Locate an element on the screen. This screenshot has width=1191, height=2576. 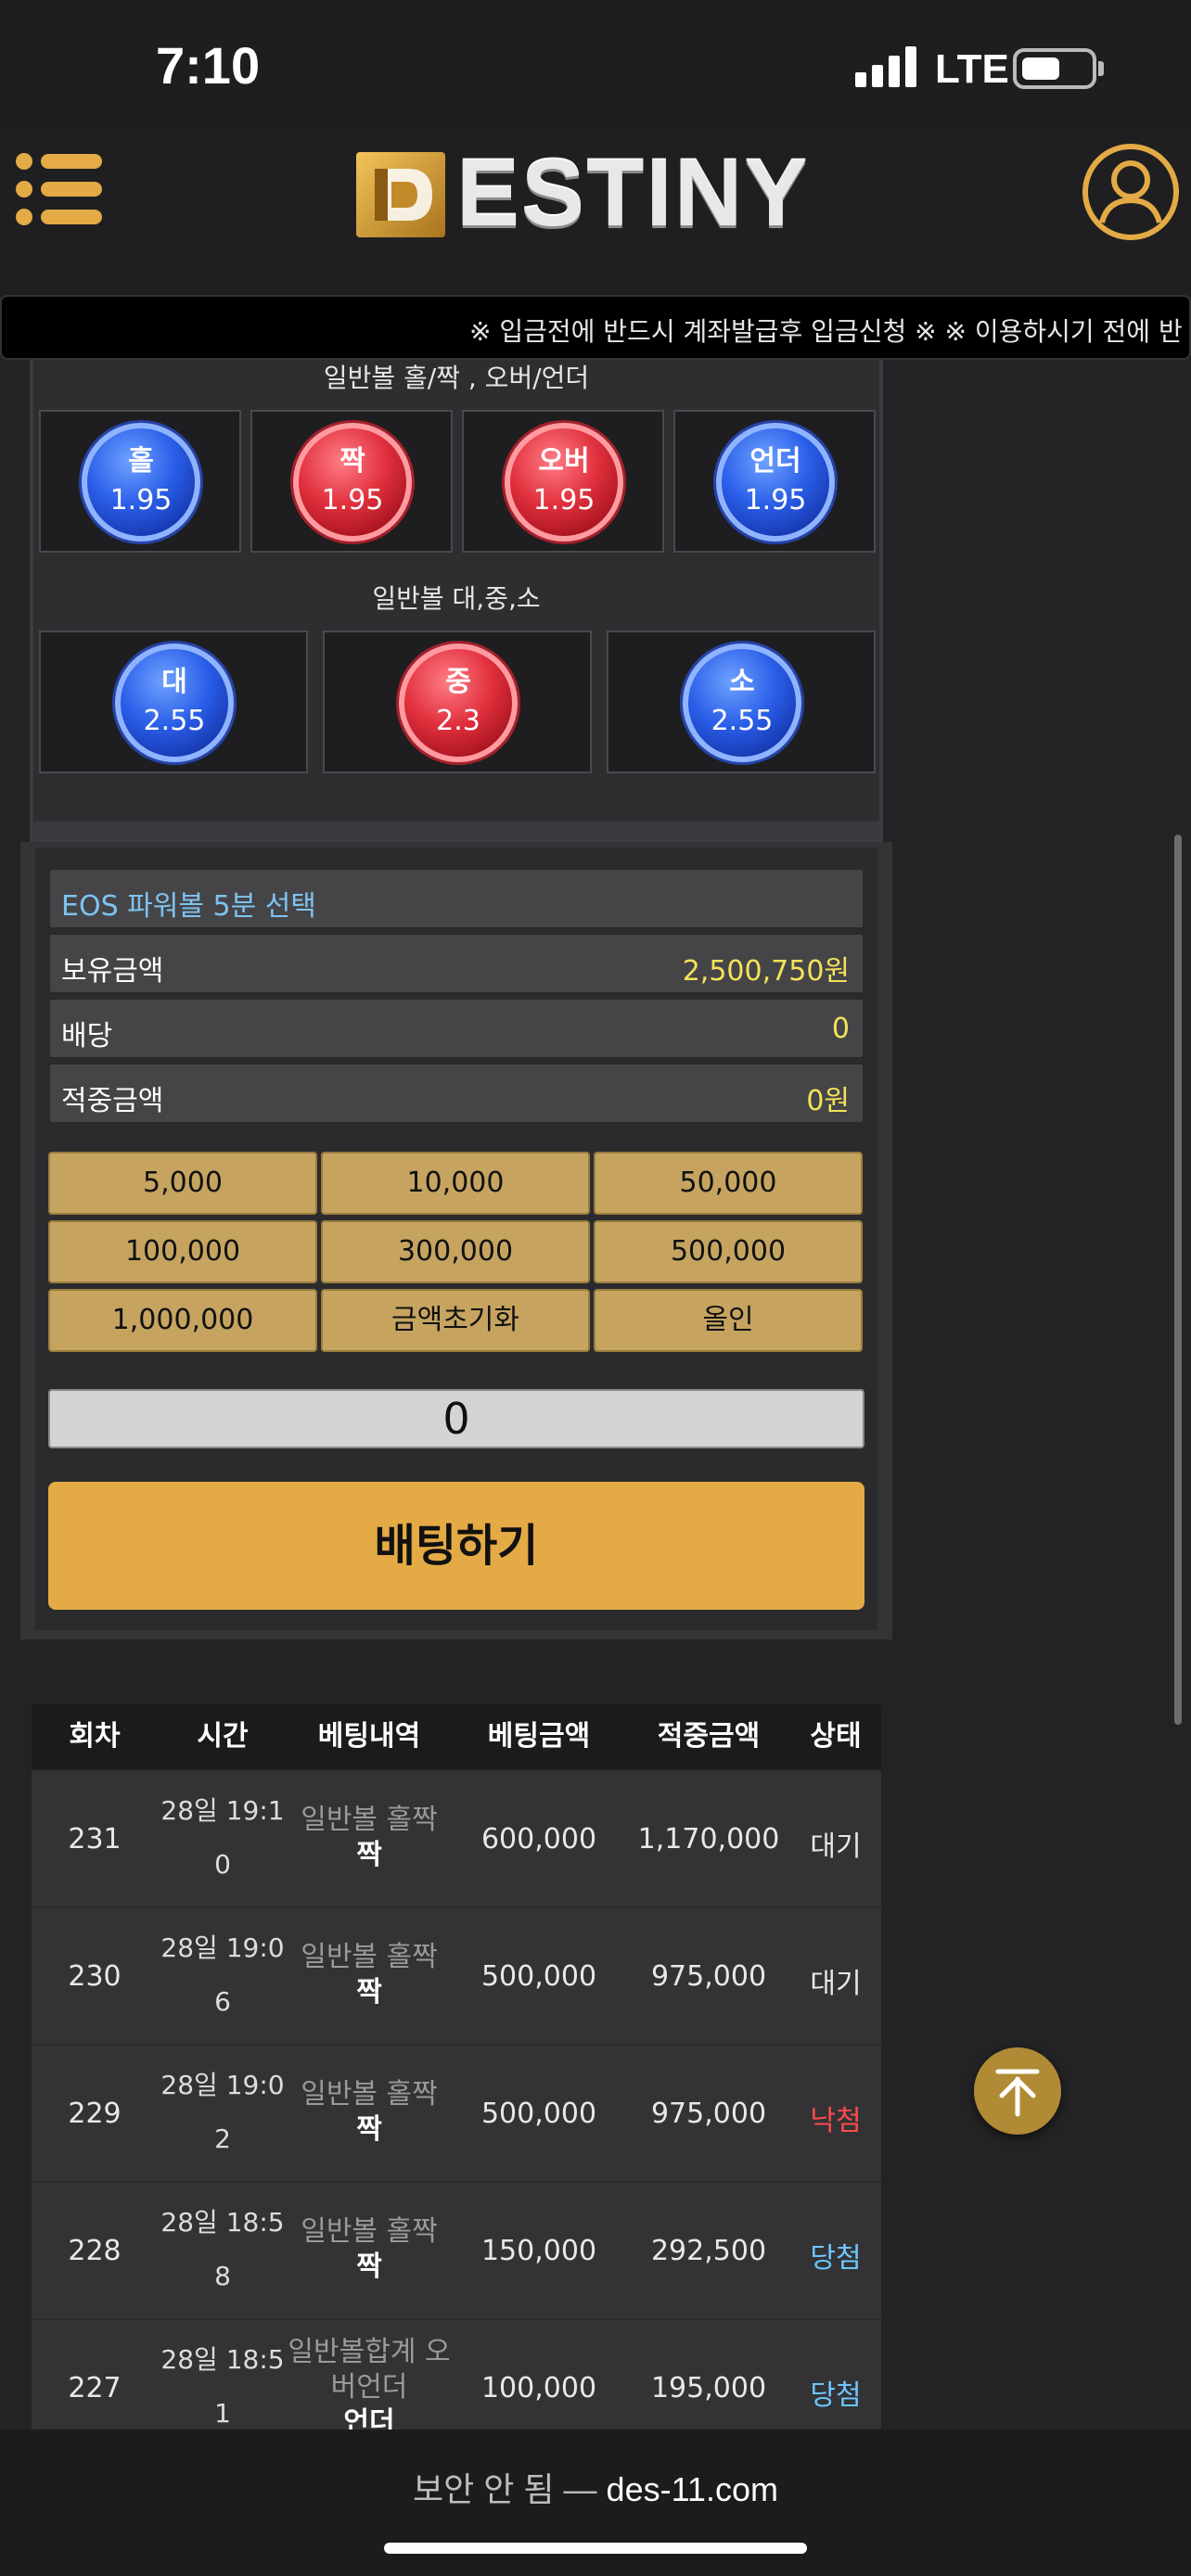
size-title: 일반볼 대,중,소 is located at coordinates (456, 598).